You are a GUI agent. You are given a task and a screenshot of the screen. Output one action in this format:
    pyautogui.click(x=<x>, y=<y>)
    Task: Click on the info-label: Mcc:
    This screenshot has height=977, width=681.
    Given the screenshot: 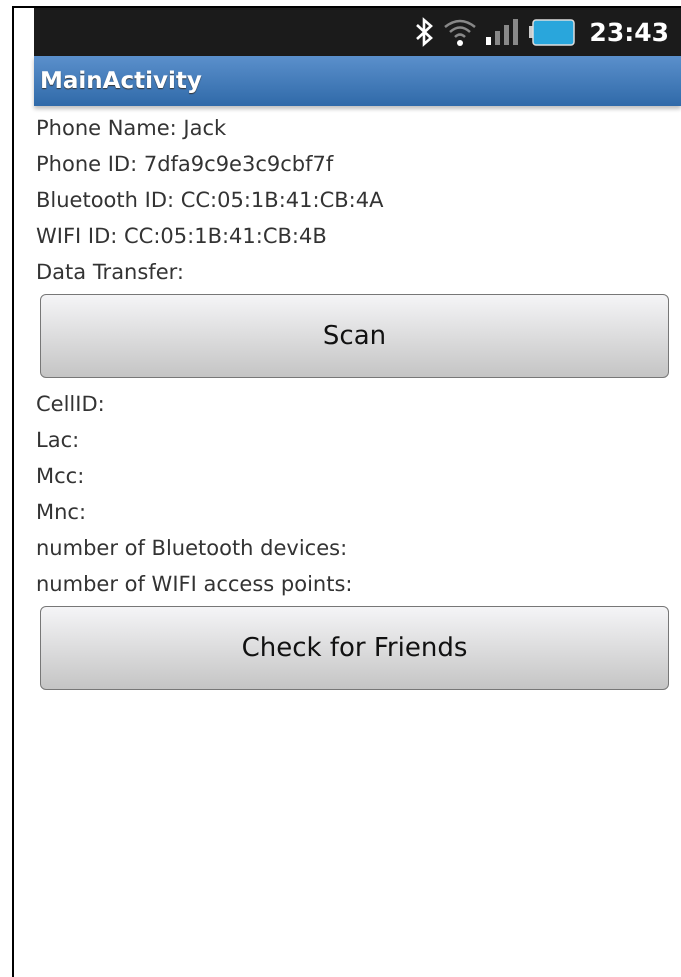 What is the action you would take?
    pyautogui.click(x=59, y=476)
    